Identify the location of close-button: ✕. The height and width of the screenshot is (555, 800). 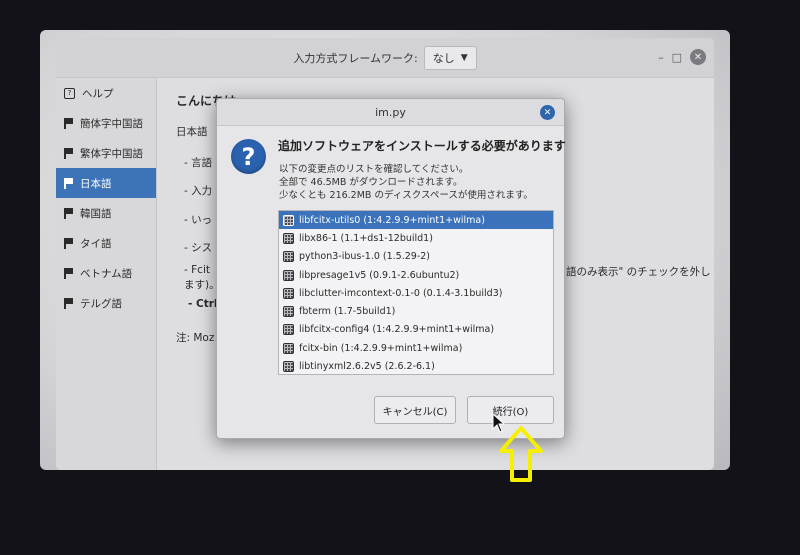
(698, 57).